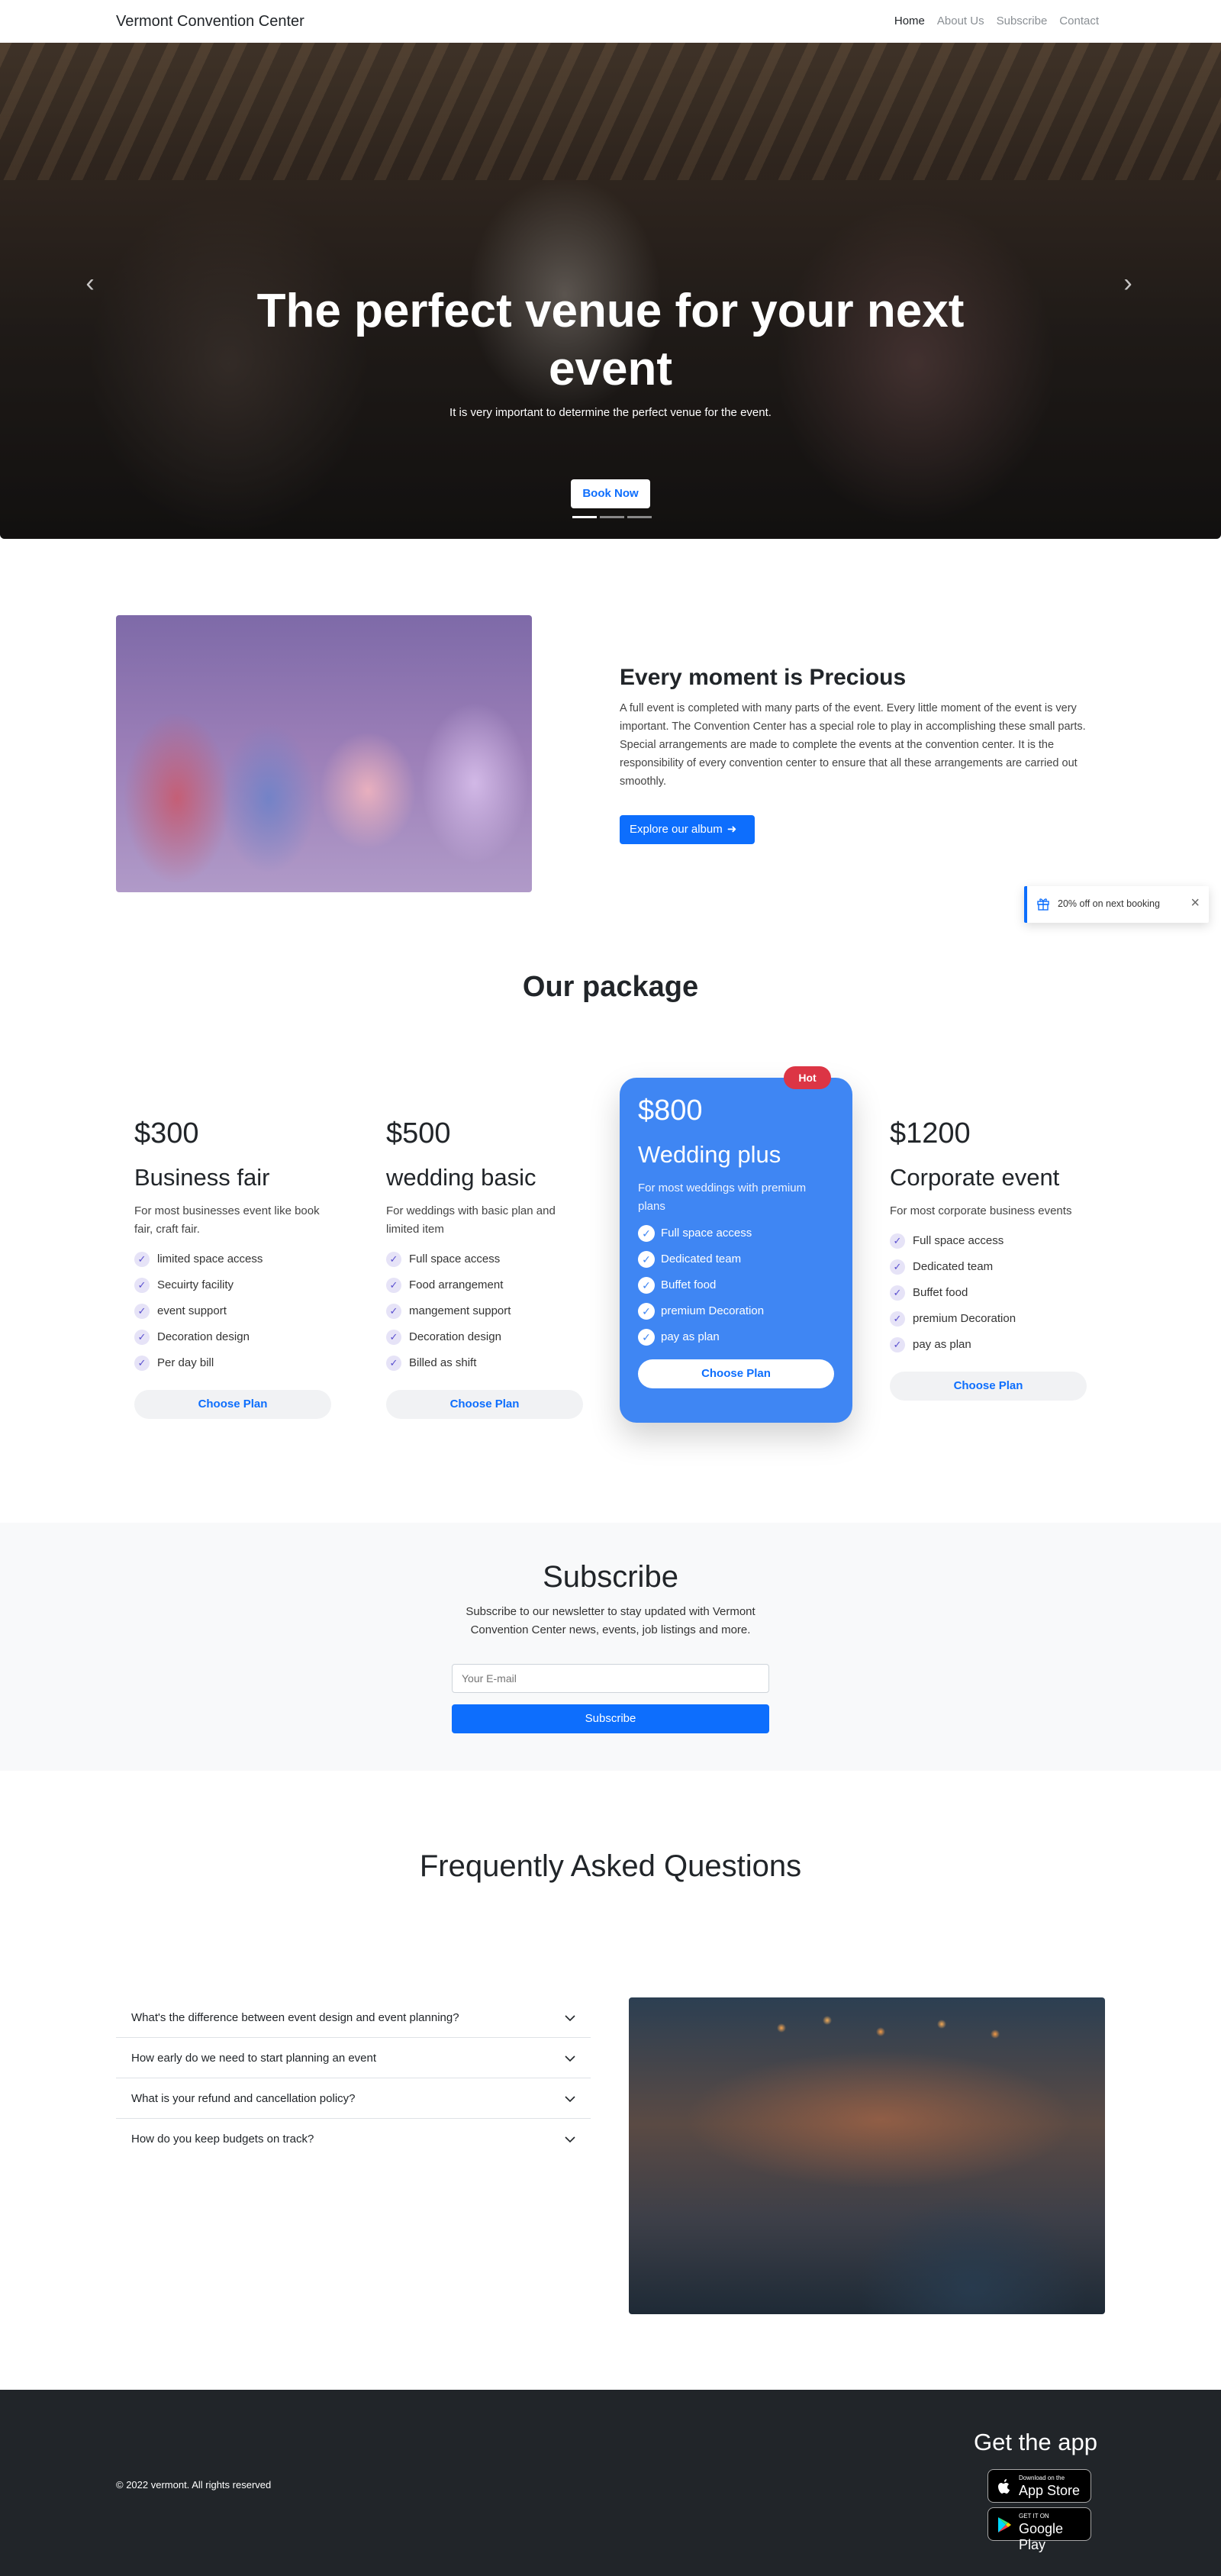  I want to click on feature-item: ✓ mangement support, so click(486, 1311).